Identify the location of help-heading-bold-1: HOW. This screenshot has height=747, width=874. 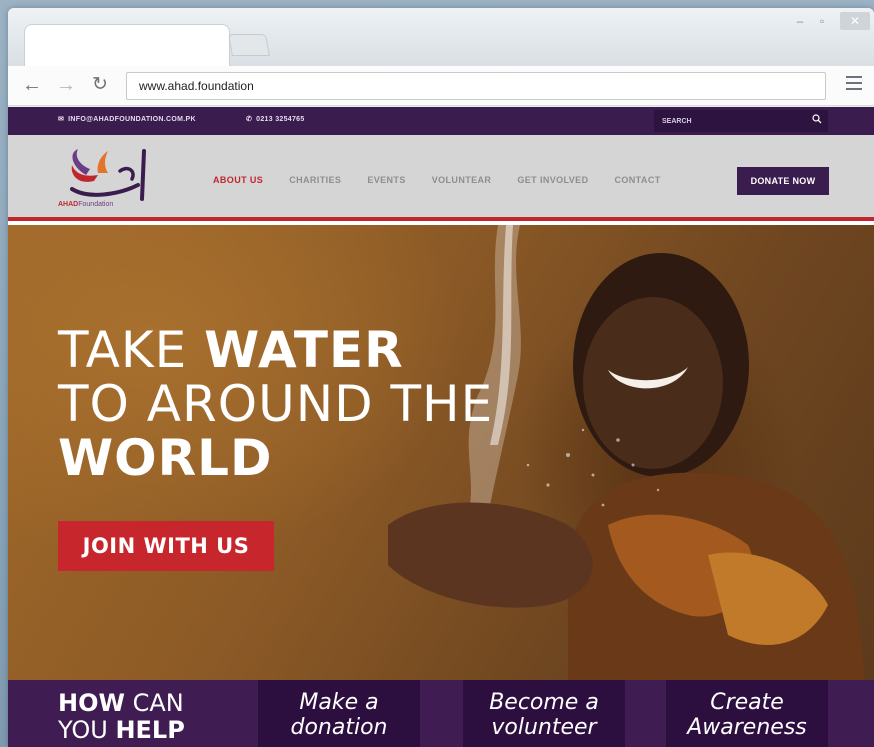
(91, 703).